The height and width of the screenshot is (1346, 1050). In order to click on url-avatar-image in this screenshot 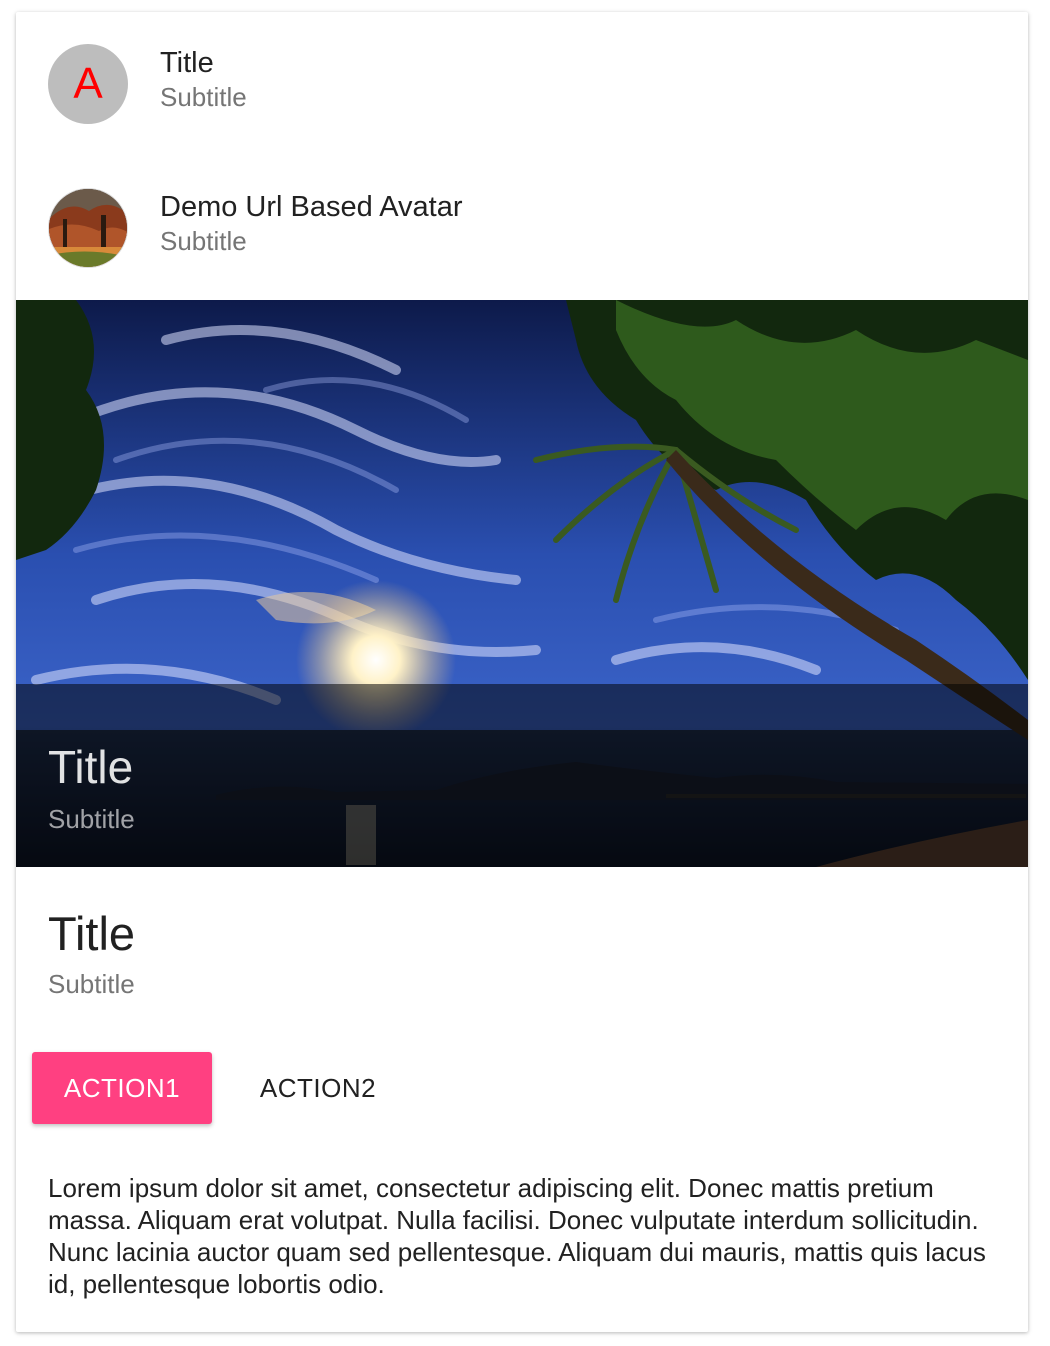, I will do `click(88, 228)`.